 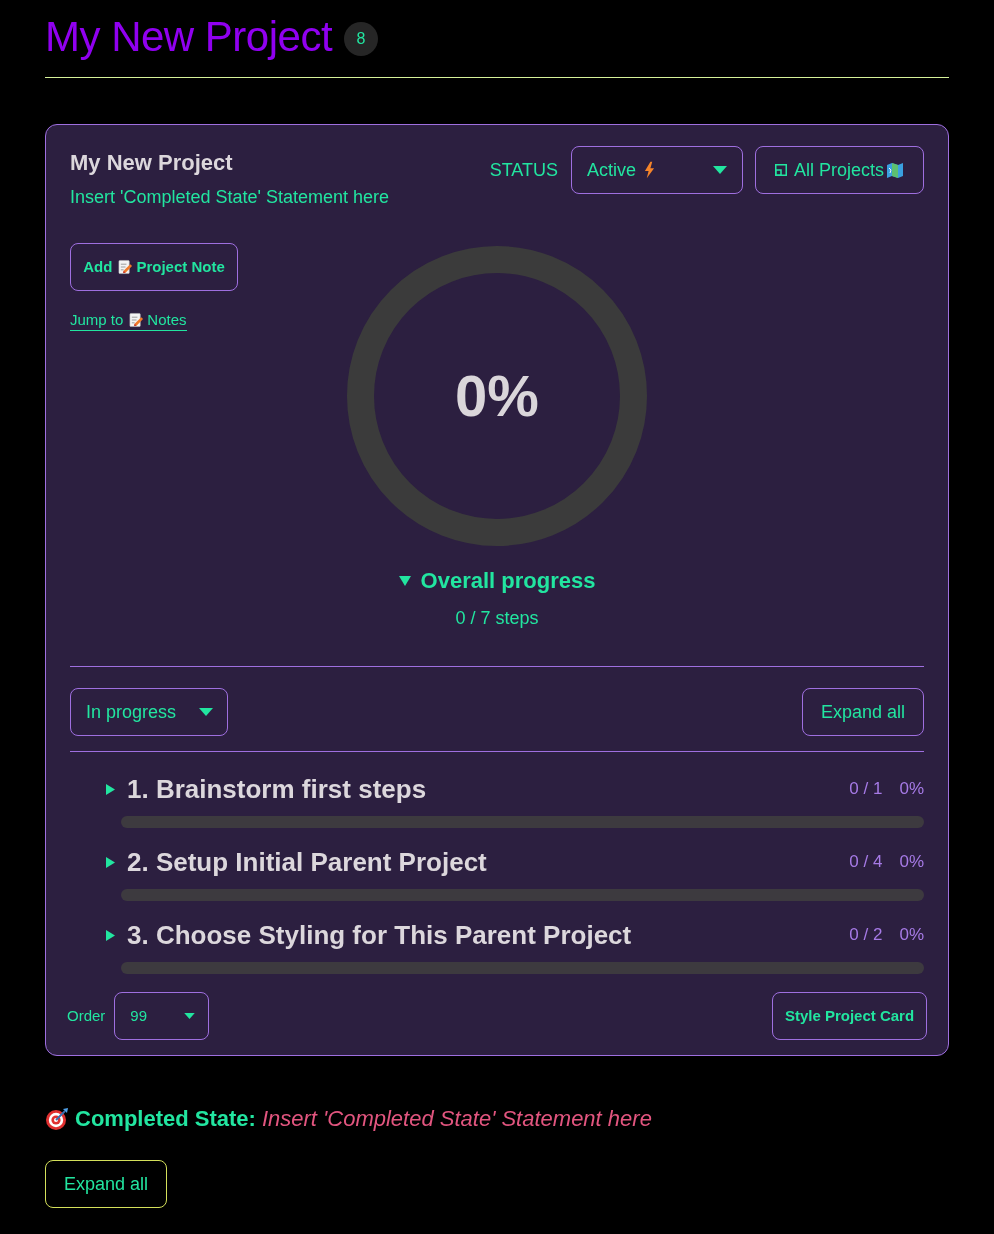 What do you see at coordinates (866, 789) in the screenshot?
I see `task-count: 0 / 1` at bounding box center [866, 789].